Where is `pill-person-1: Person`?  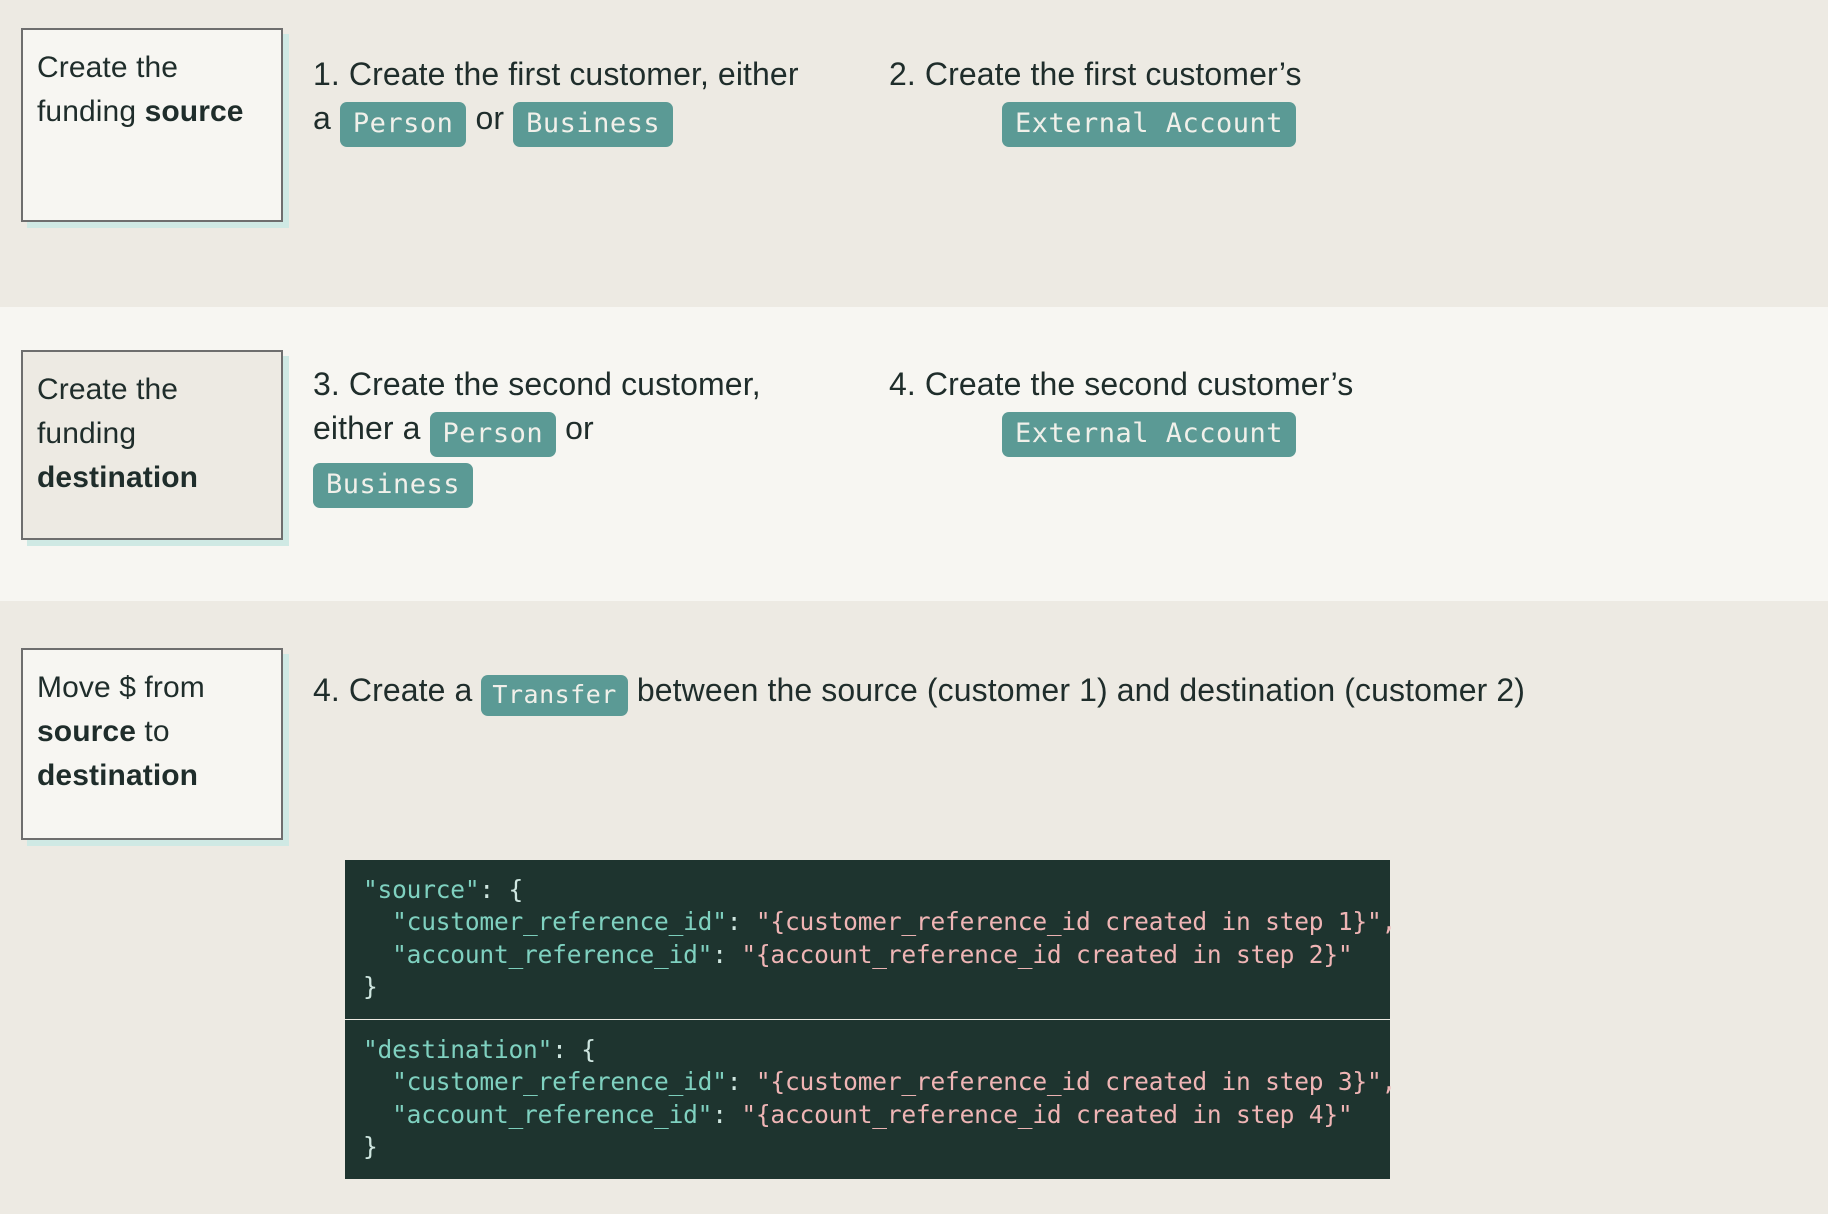
pill-person-1: Person is located at coordinates (403, 125).